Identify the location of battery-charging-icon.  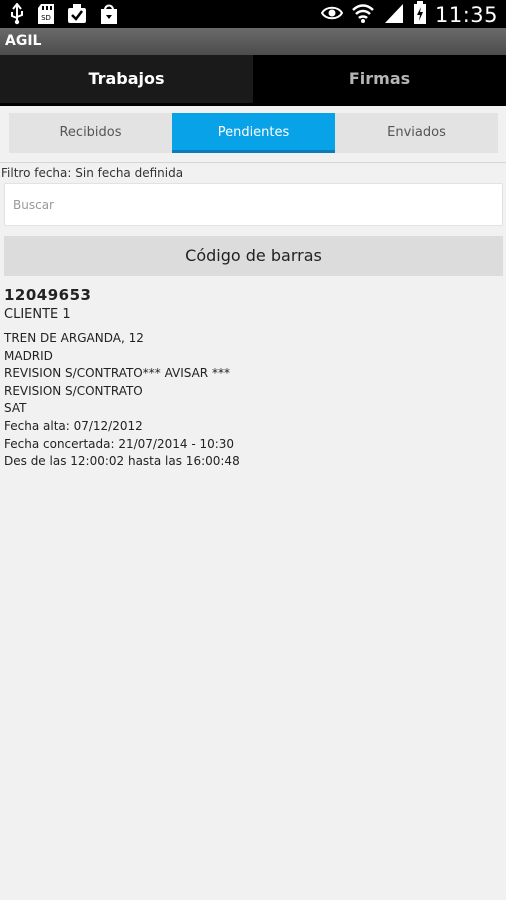
(420, 15).